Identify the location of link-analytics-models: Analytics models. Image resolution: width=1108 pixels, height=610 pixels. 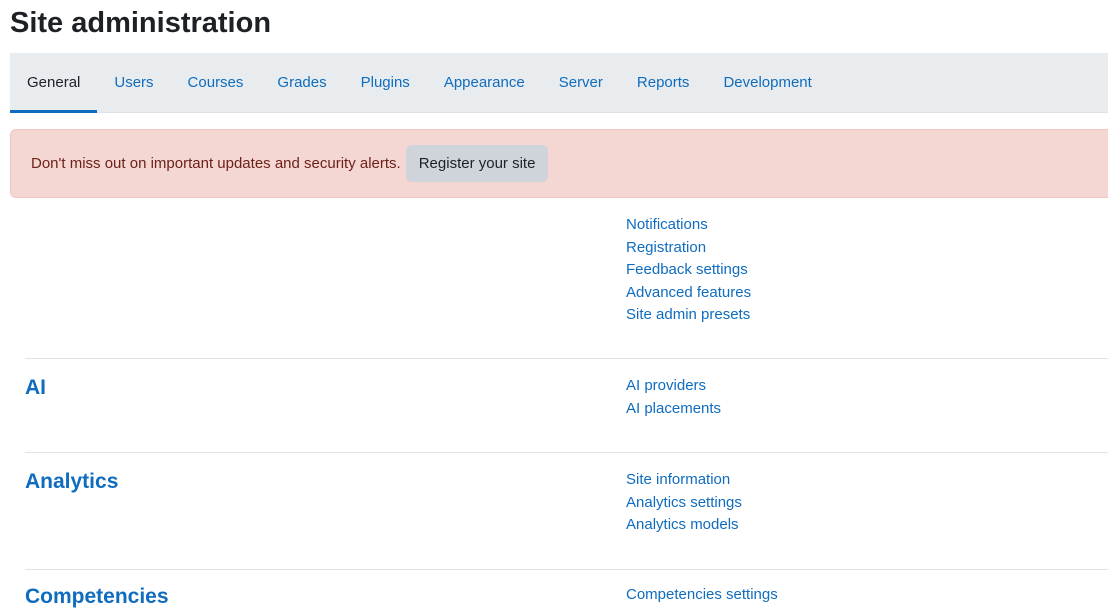
(684, 525).